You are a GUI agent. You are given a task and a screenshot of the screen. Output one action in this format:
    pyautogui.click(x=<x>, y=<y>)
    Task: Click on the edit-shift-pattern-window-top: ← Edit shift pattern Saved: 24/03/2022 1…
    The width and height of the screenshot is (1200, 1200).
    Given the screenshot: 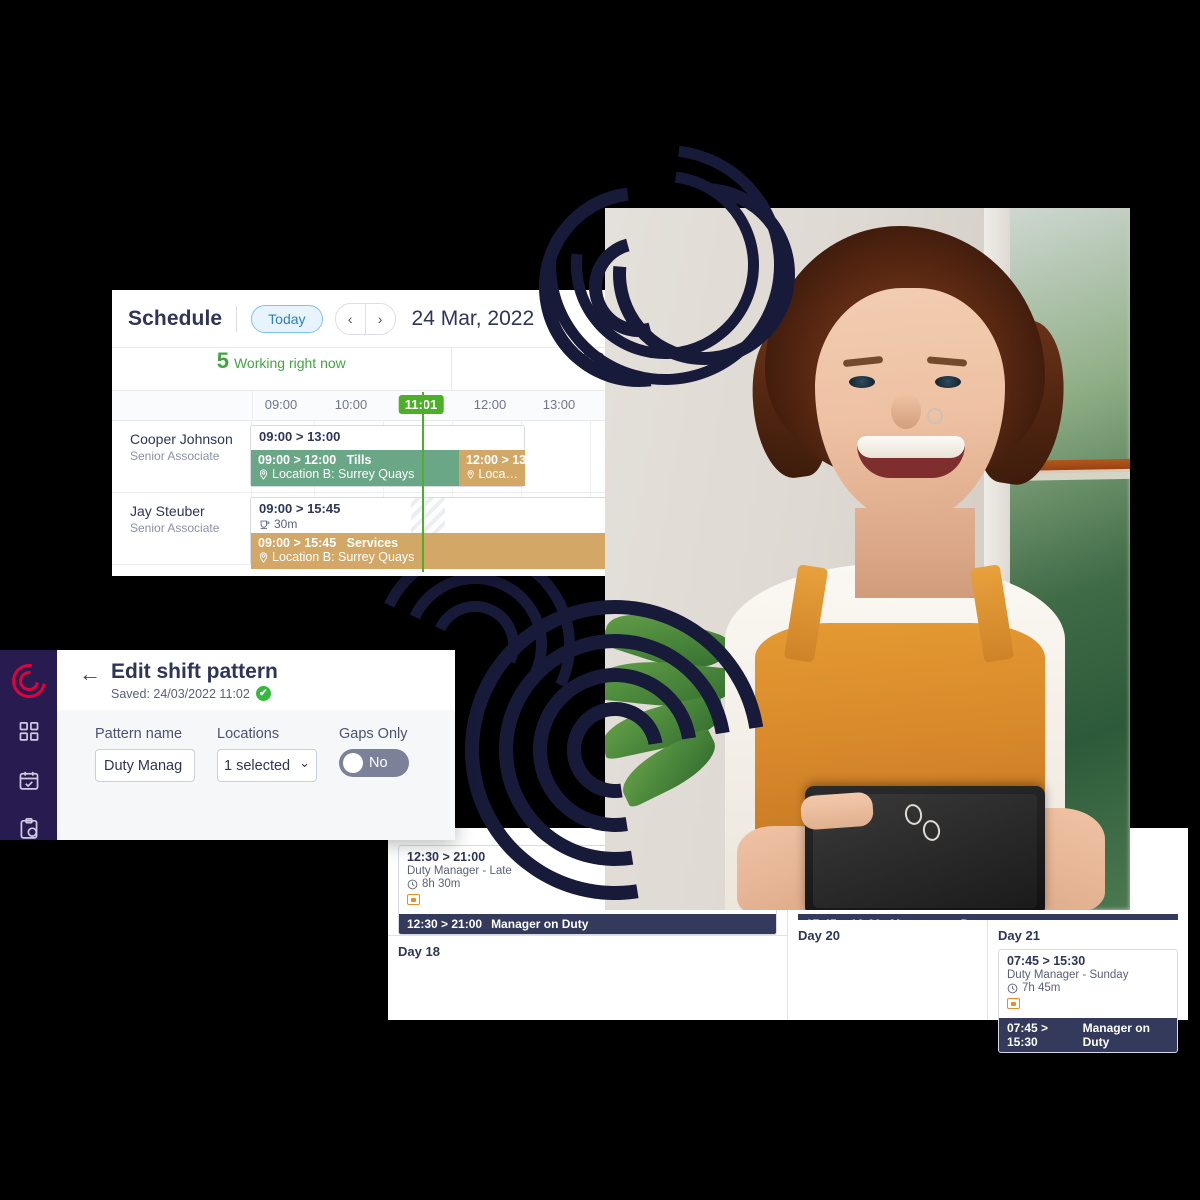 What is the action you would take?
    pyautogui.click(x=227, y=745)
    